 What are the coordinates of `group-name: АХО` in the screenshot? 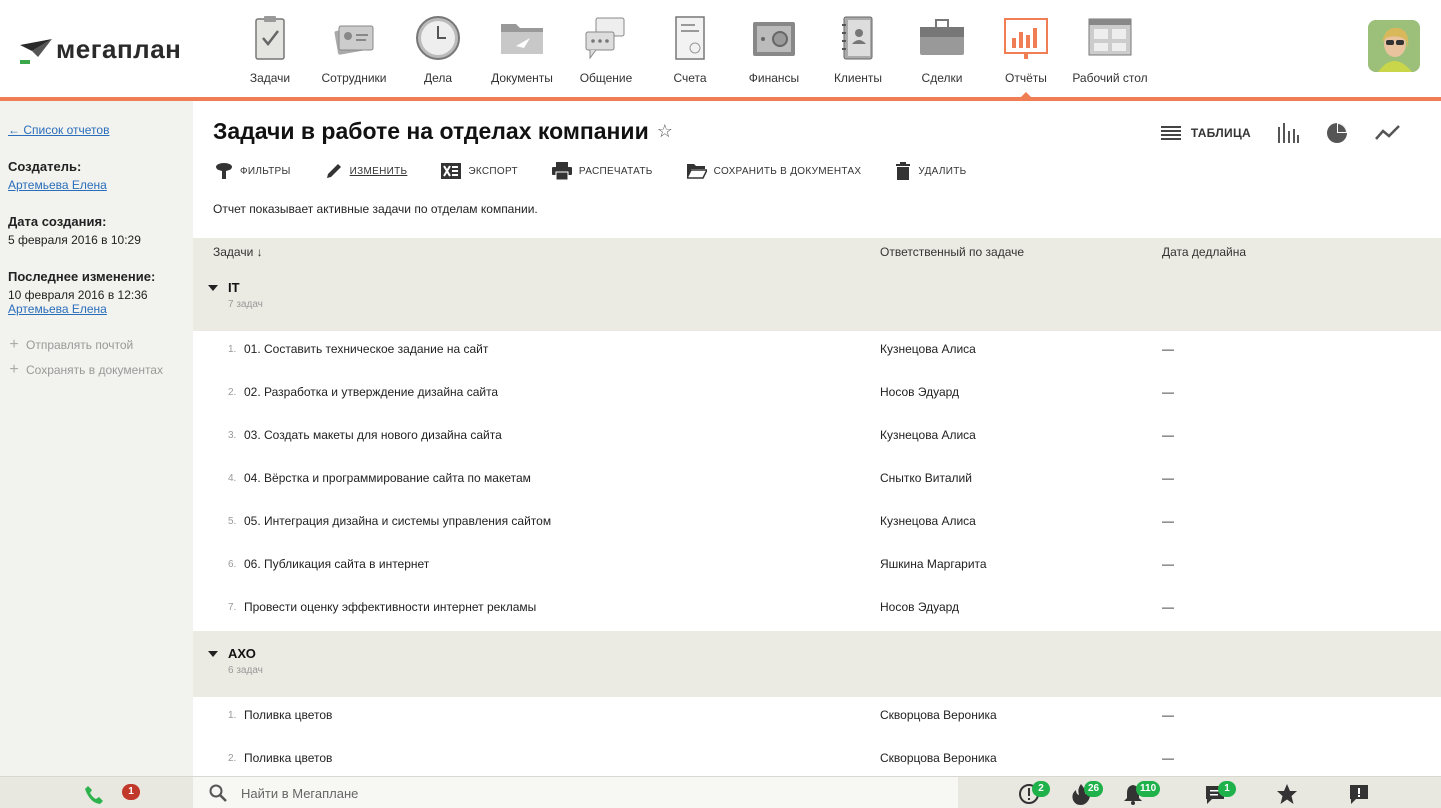 It's located at (242, 653).